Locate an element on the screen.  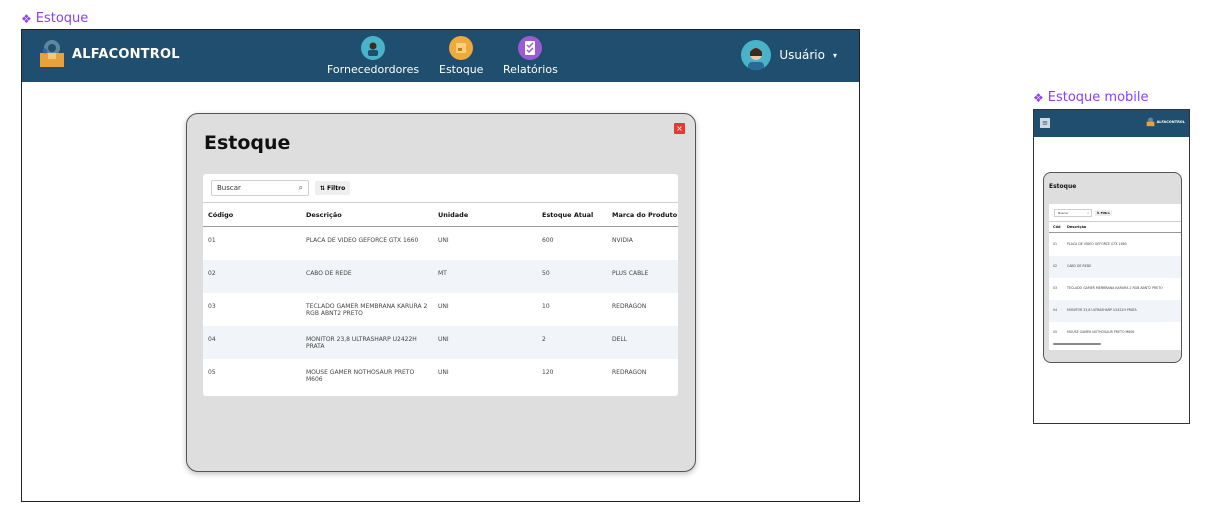
mobile-table-row: 01 PLACA DE VIDEO GEFORCE GTX 1660 is located at coordinates (1115, 245).